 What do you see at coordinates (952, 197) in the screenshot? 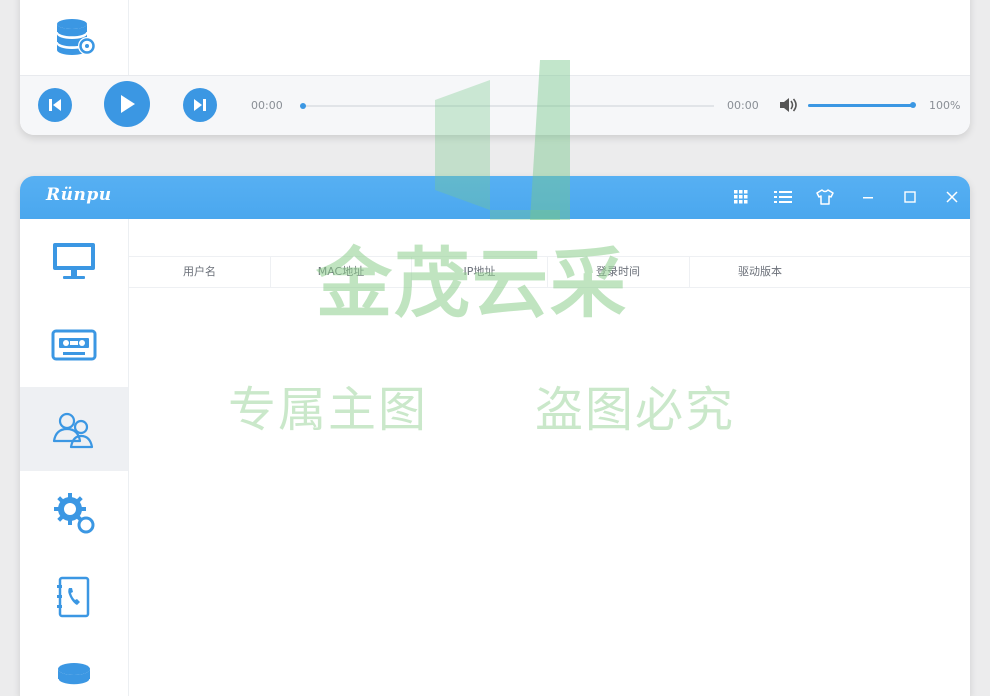
I see `close-icon` at bounding box center [952, 197].